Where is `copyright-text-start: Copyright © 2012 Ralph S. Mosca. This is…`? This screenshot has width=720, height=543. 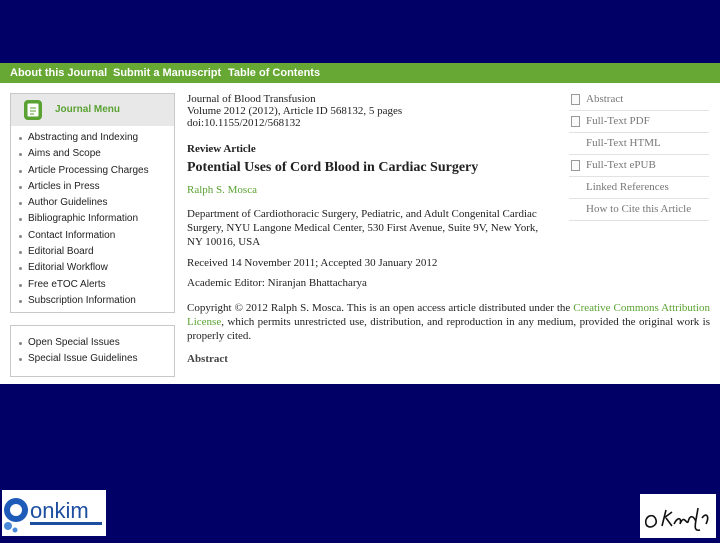 copyright-text-start: Copyright © 2012 Ralph S. Mosca. This is… is located at coordinates (380, 308).